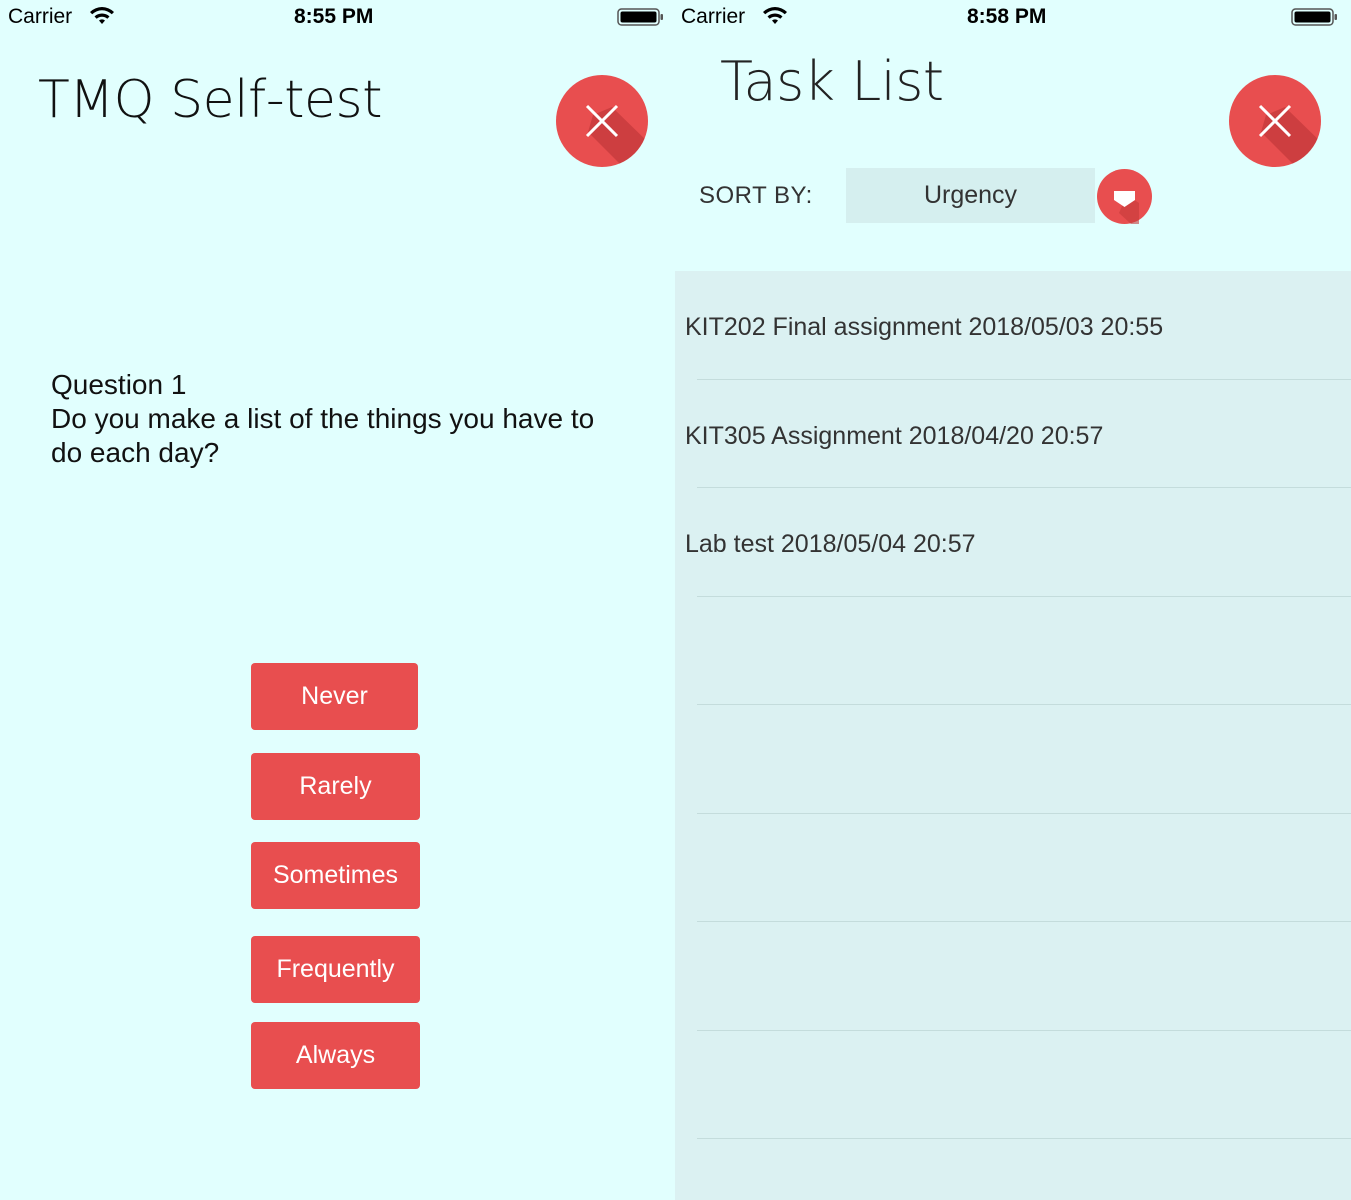  I want to click on status-time: 8:58 PM, so click(1007, 16).